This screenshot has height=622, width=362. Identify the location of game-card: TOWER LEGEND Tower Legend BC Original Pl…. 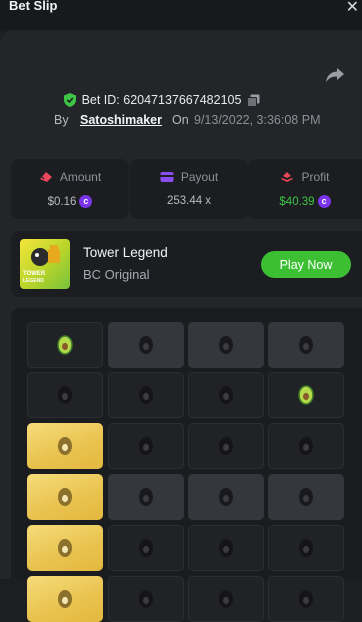
(186, 264).